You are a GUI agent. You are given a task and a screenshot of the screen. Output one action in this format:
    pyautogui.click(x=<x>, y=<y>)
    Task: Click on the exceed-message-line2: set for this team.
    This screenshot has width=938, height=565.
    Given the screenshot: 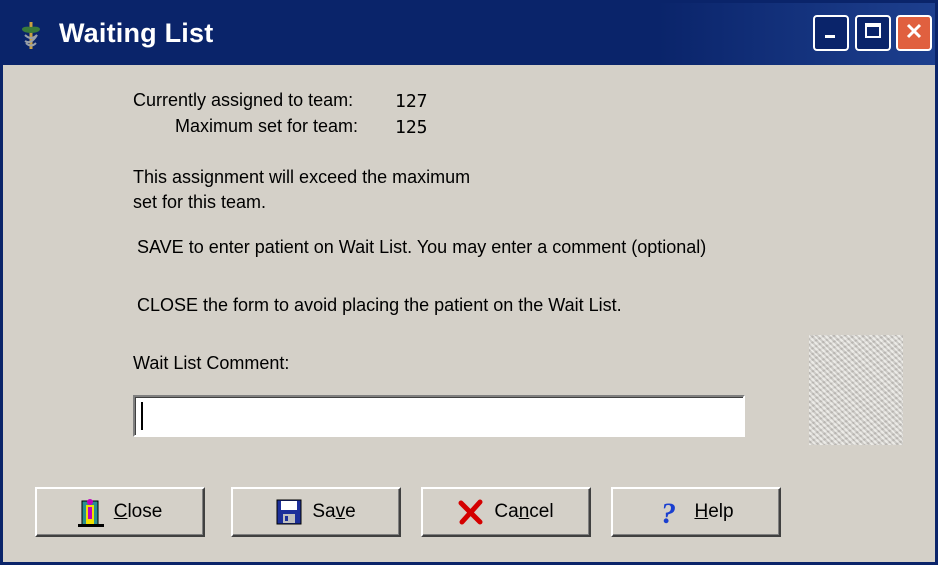 What is the action you would take?
    pyautogui.click(x=200, y=202)
    